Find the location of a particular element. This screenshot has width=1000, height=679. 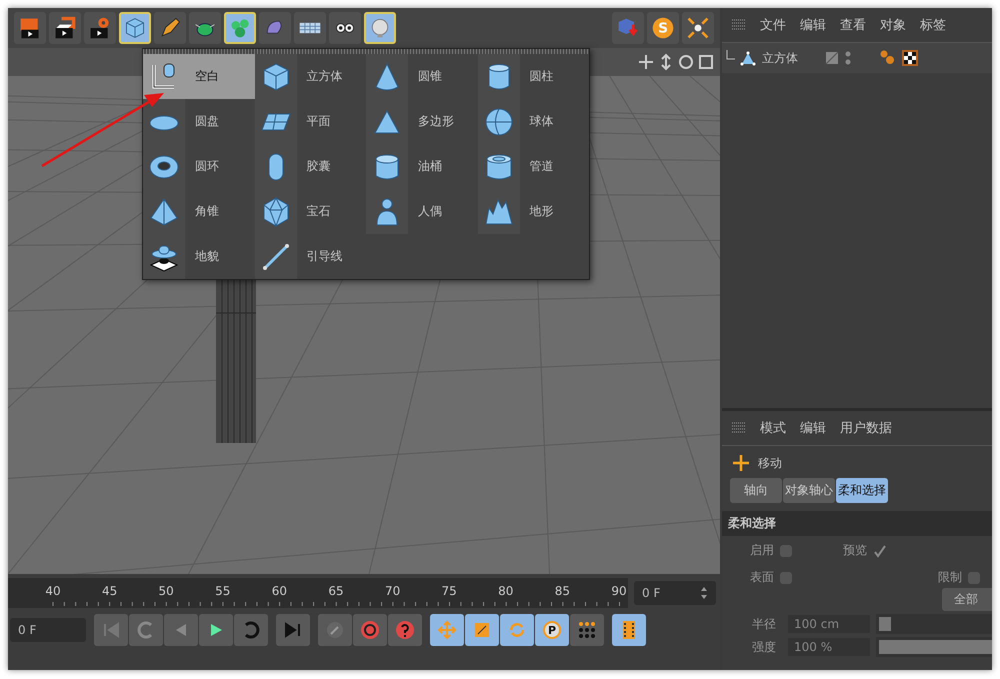

tab: 柔和选择 is located at coordinates (862, 490).